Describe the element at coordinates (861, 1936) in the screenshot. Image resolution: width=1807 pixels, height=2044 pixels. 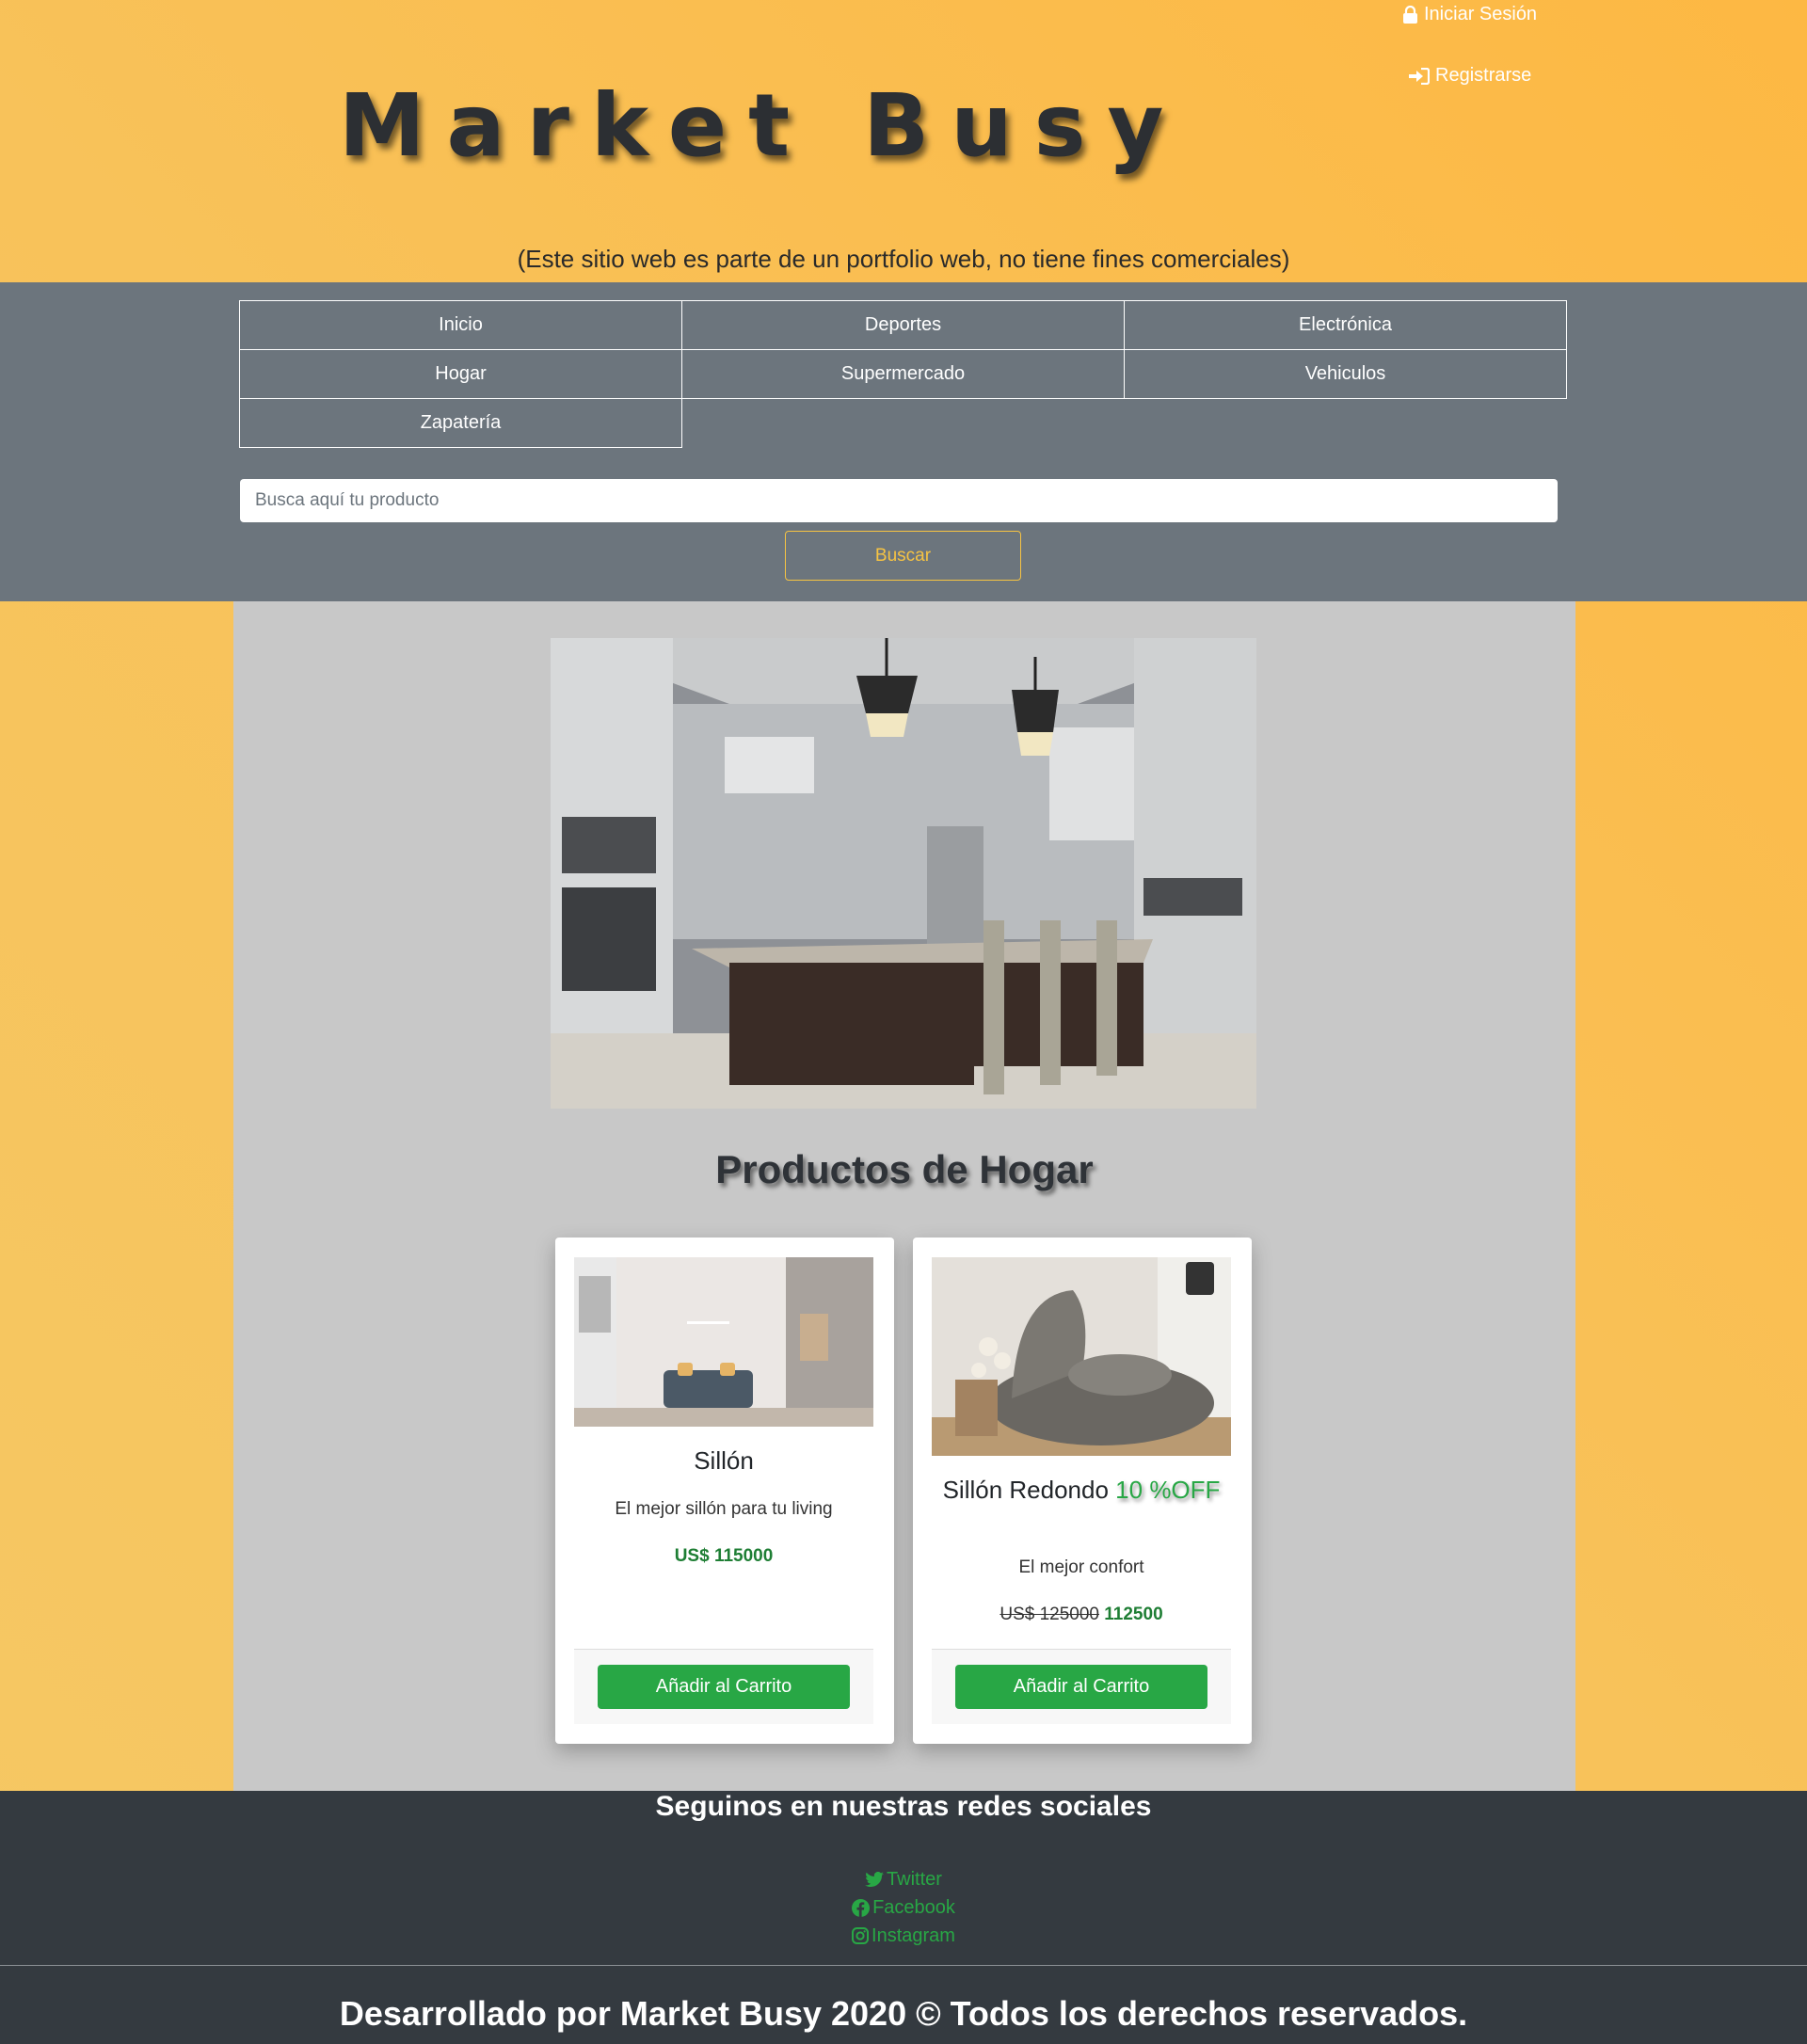
I see `instagram-icon` at that location.